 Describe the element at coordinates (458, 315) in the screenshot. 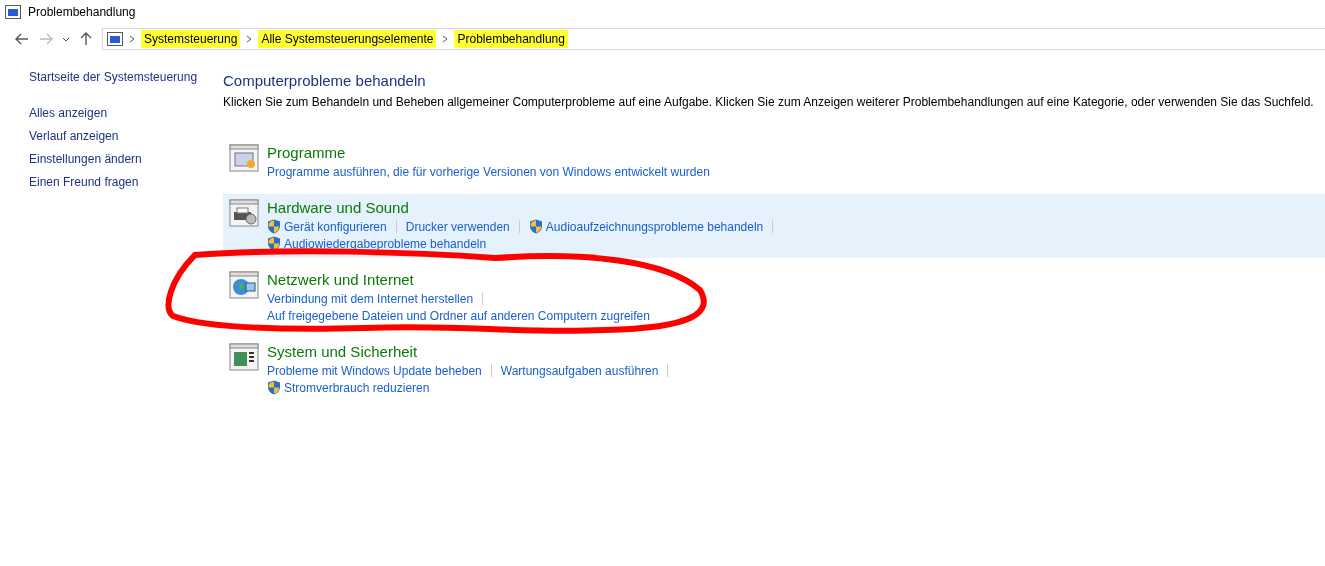

I see `task-link: Auf freigegebene Dateien und Ordner auf anderen Computern zugreifen` at that location.